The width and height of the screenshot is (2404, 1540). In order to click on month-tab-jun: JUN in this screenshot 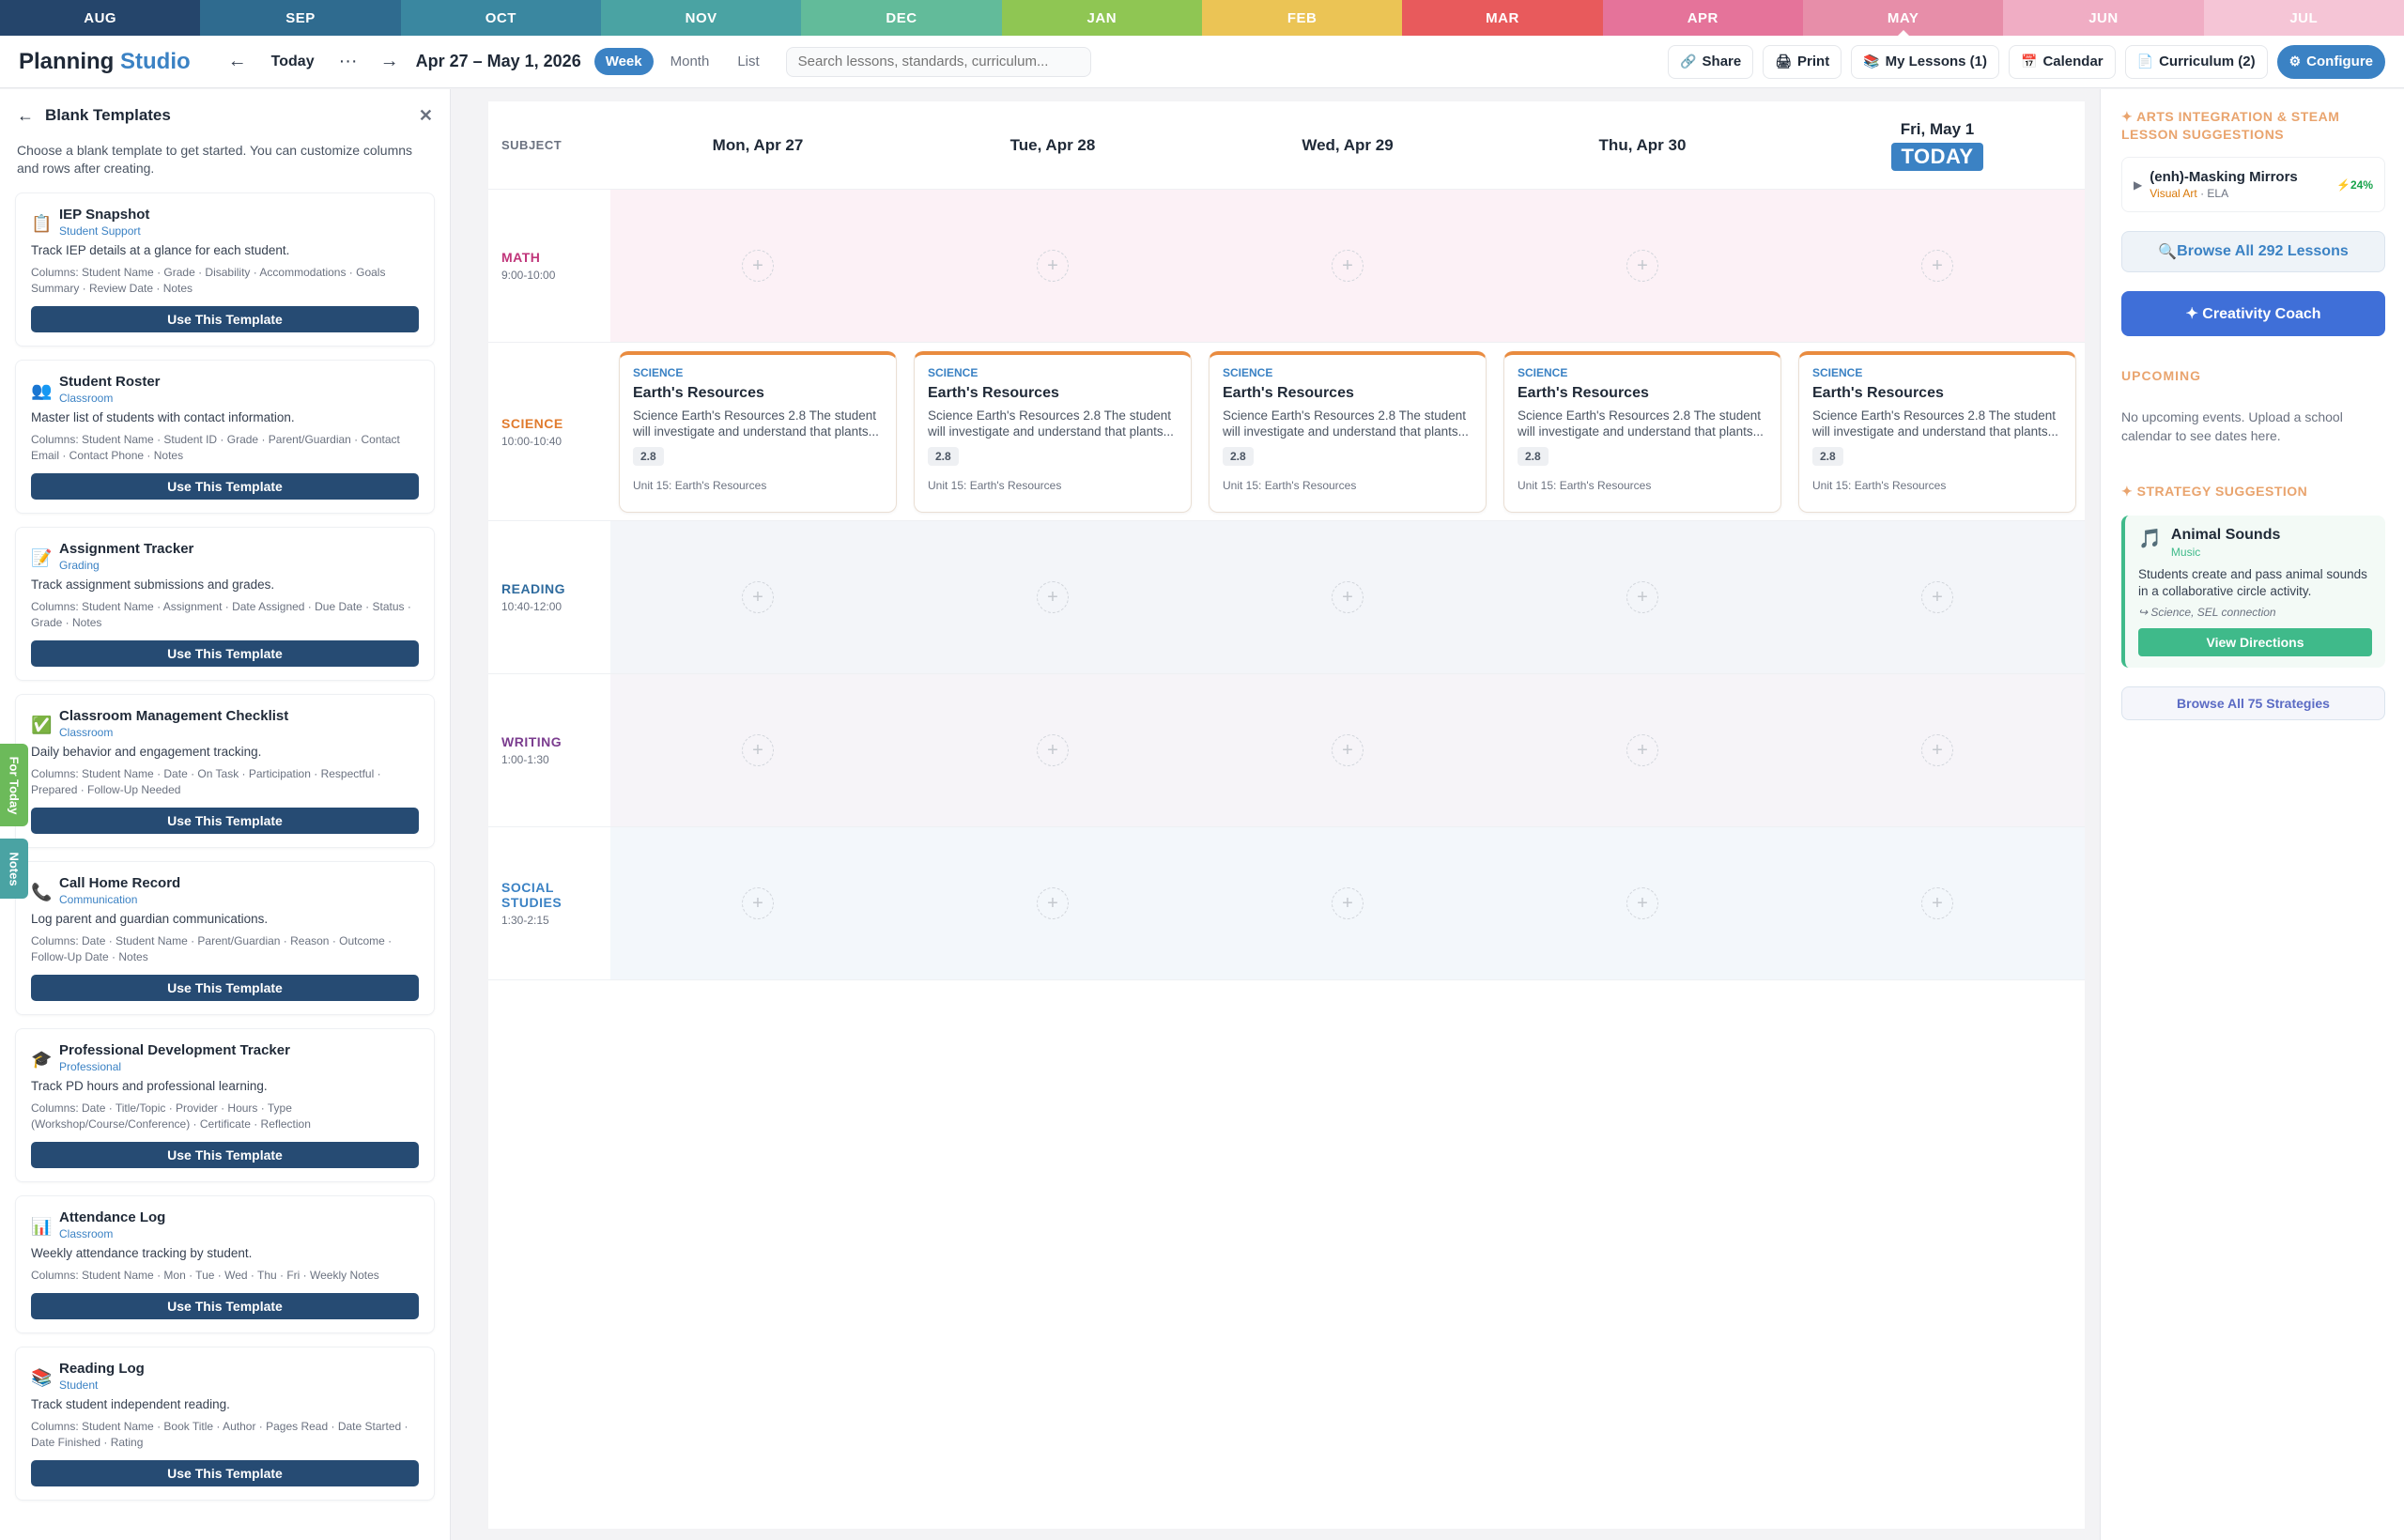, I will do `click(2103, 18)`.